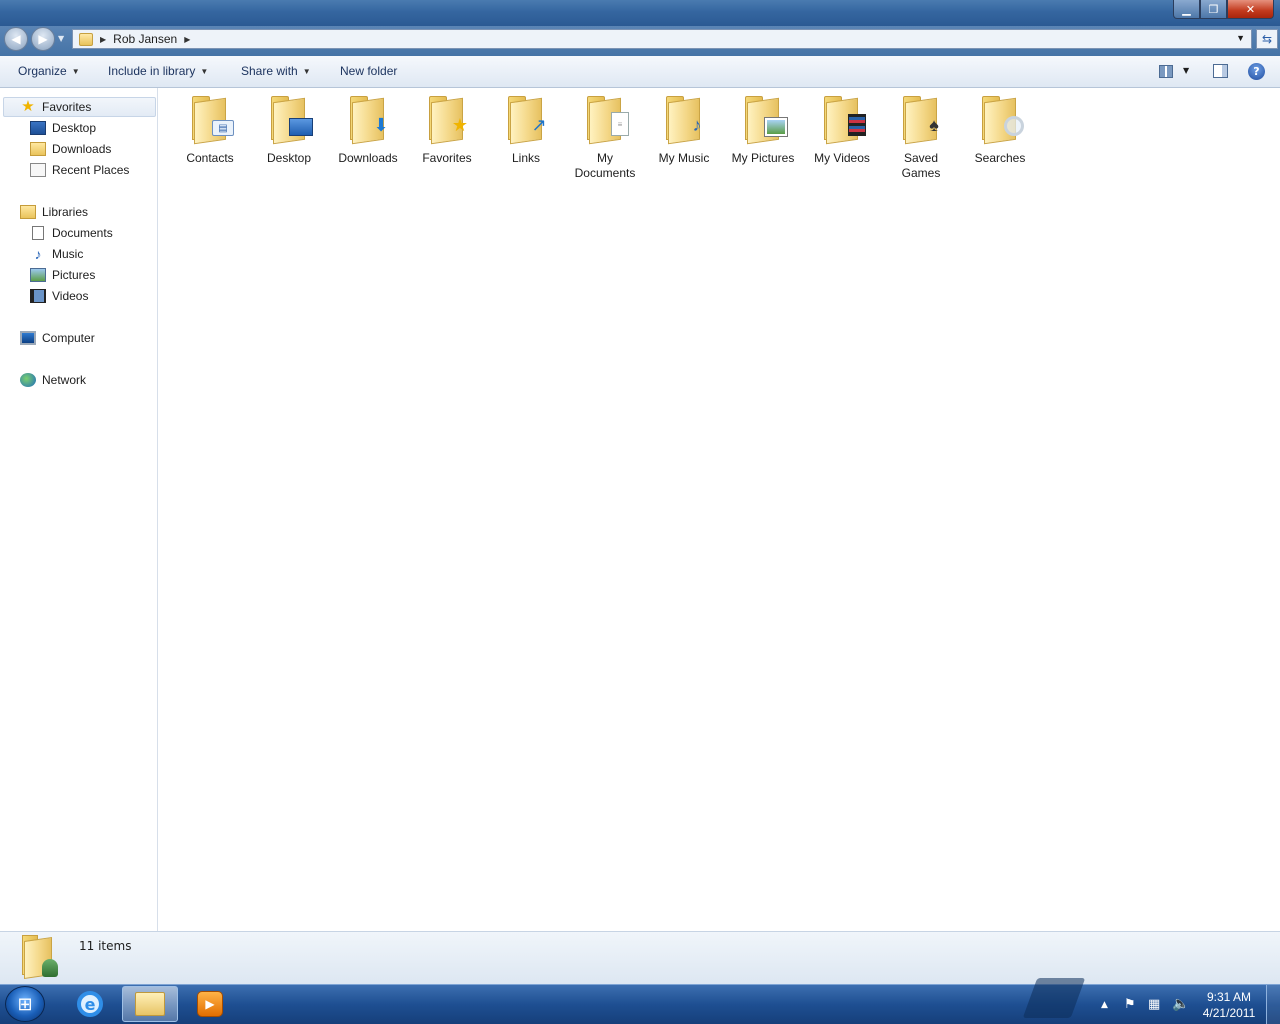  I want to click on nav-item-desktop: Desktop, so click(63, 128).